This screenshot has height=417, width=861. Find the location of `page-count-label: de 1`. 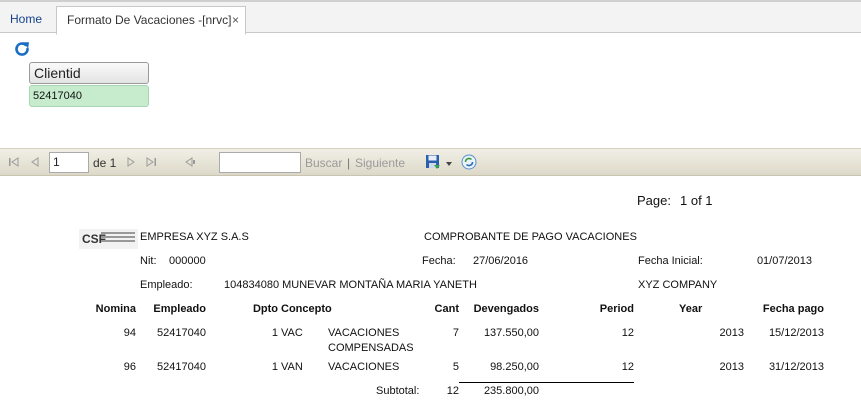

page-count-label: de 1 is located at coordinates (105, 163).